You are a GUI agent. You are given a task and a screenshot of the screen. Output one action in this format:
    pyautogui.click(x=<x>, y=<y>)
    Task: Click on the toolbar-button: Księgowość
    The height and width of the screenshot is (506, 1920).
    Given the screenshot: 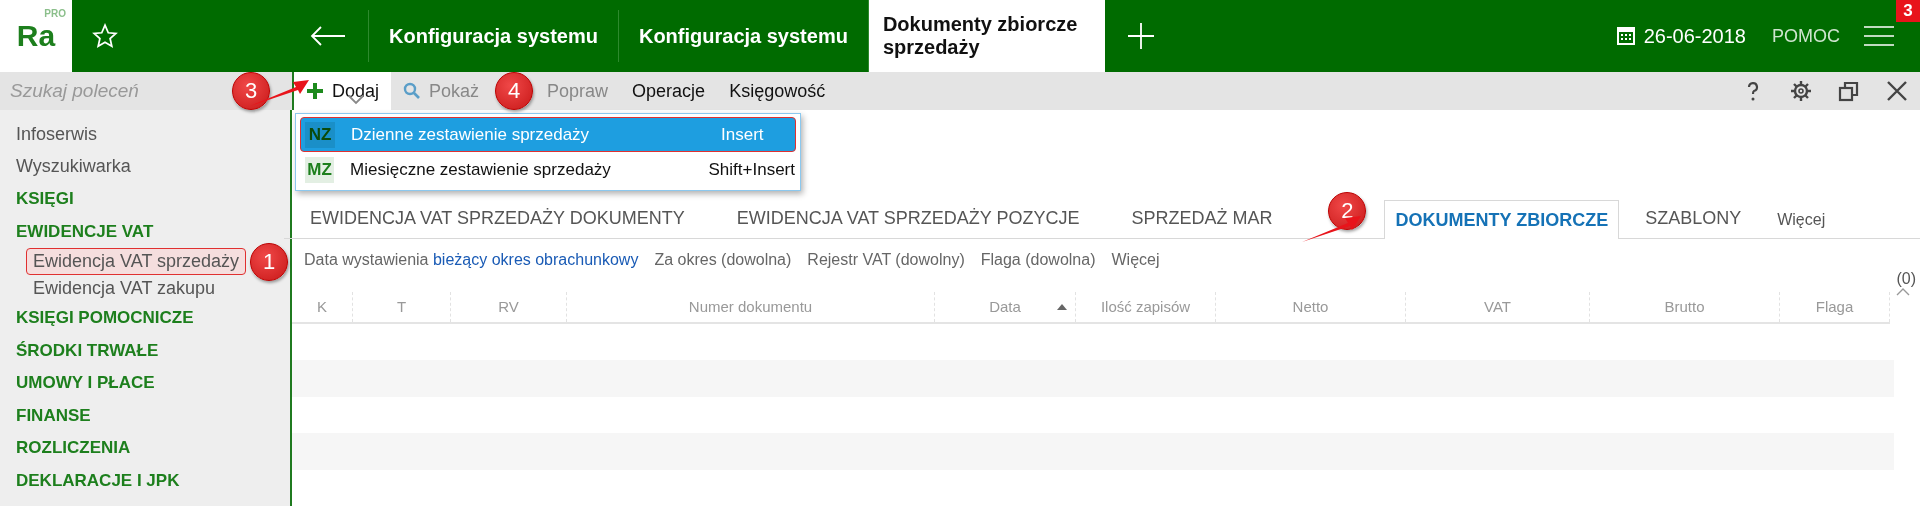 What is the action you would take?
    pyautogui.click(x=777, y=91)
    